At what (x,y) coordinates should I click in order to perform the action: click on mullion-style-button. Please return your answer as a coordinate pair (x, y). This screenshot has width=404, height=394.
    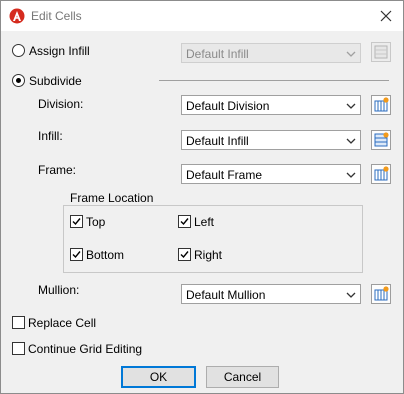
    Looking at the image, I should click on (381, 294).